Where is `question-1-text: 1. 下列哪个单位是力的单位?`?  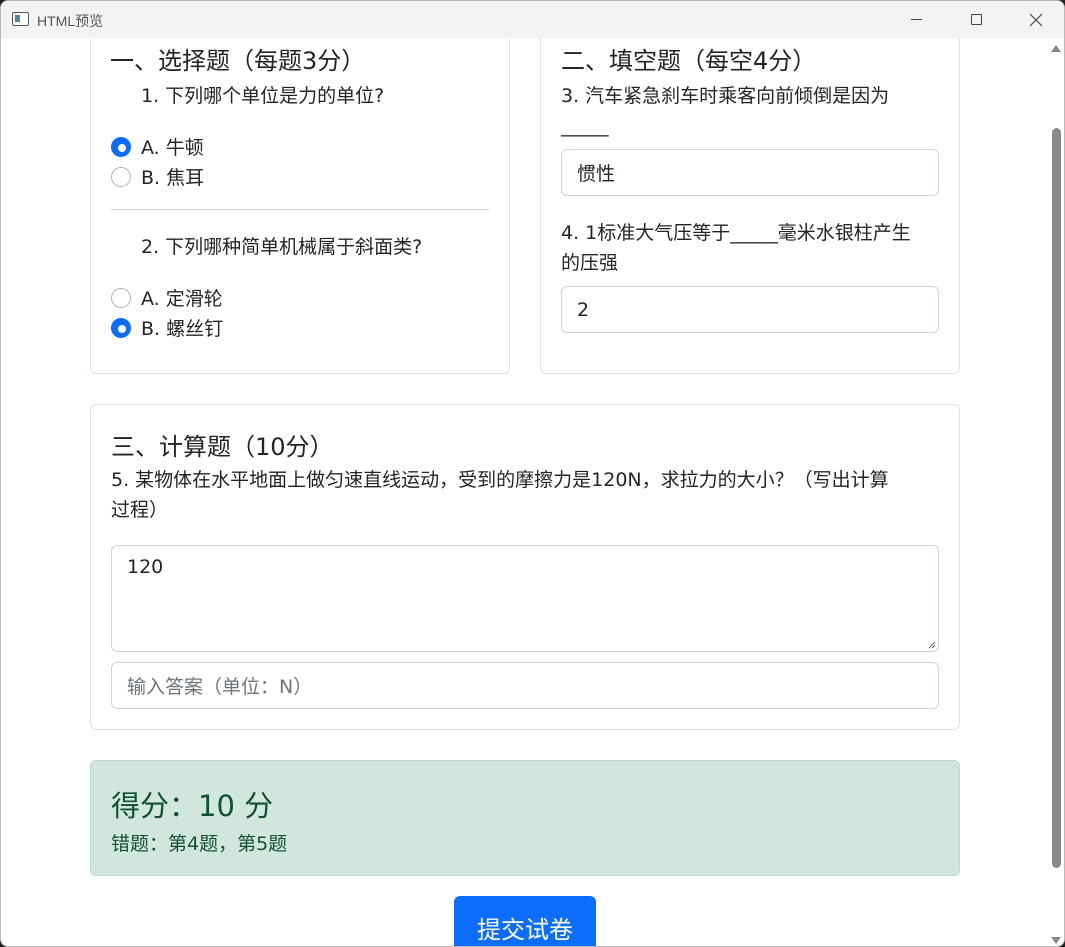
question-1-text: 1. 下列哪个单位是力的单位? is located at coordinates (263, 96).